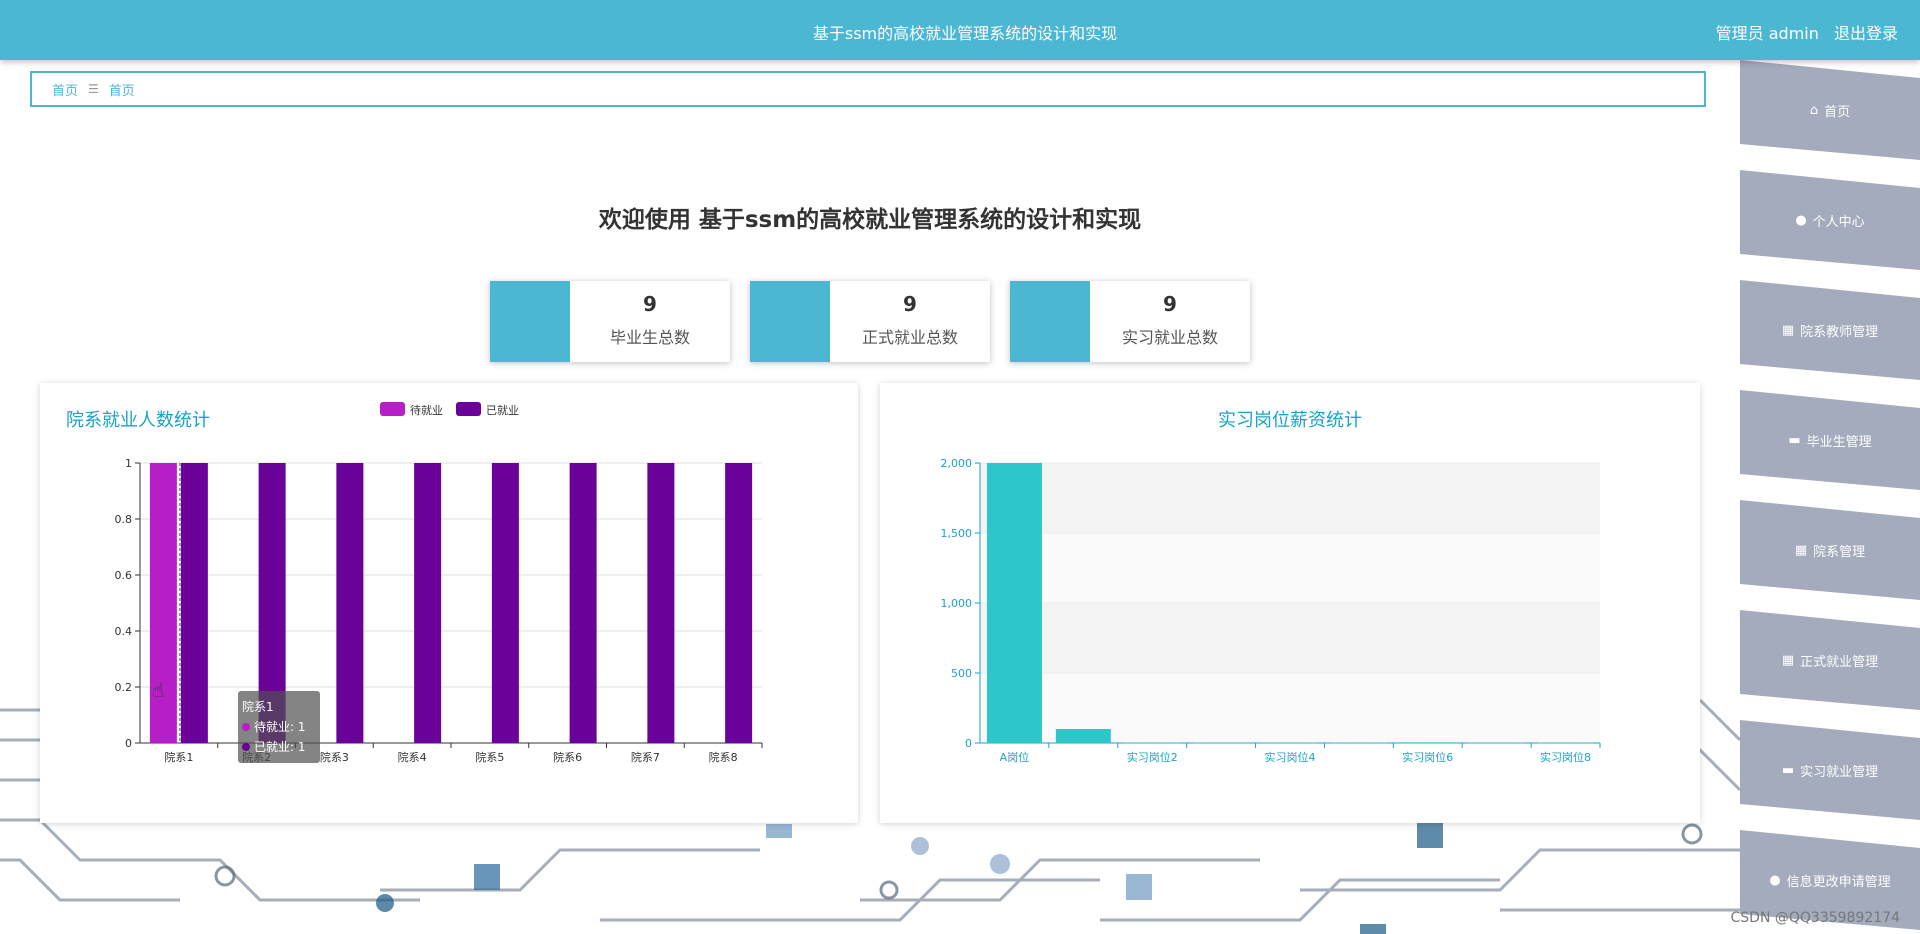  Describe the element at coordinates (957, 533) in the screenshot. I see `y-tick-label: 1,500` at that location.